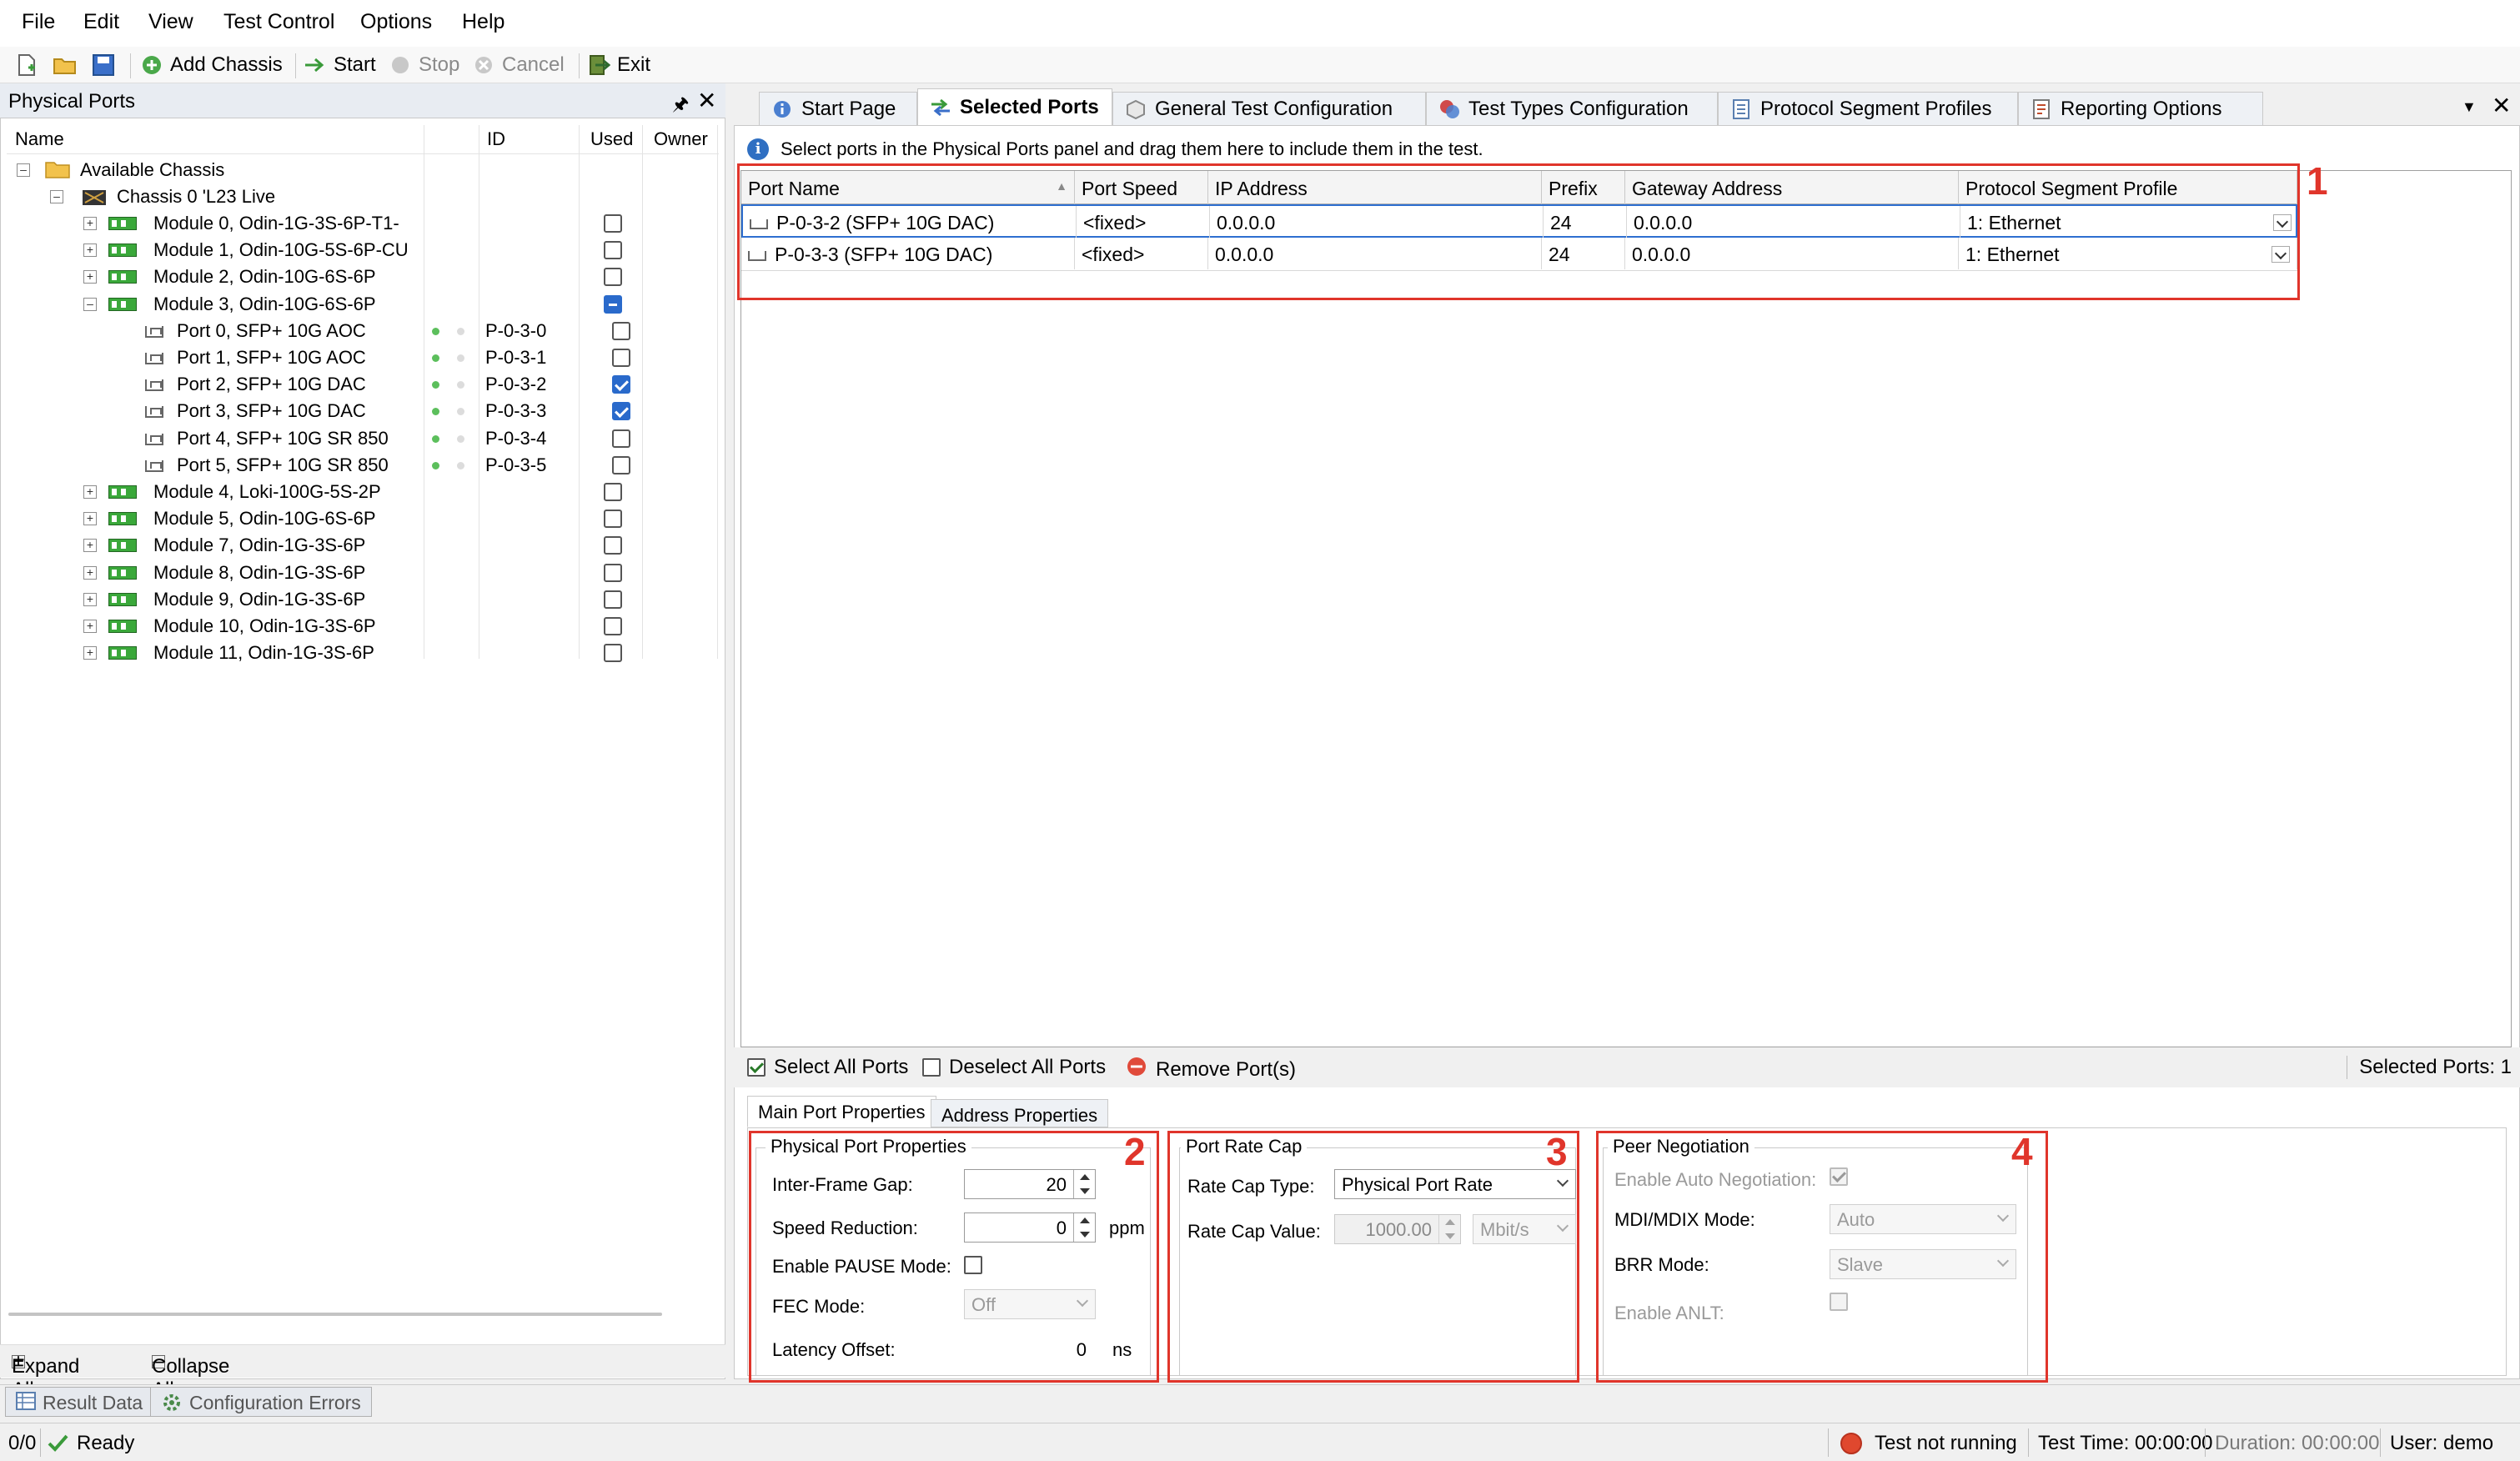 This screenshot has width=2520, height=1461. I want to click on module-icon, so click(122, 545).